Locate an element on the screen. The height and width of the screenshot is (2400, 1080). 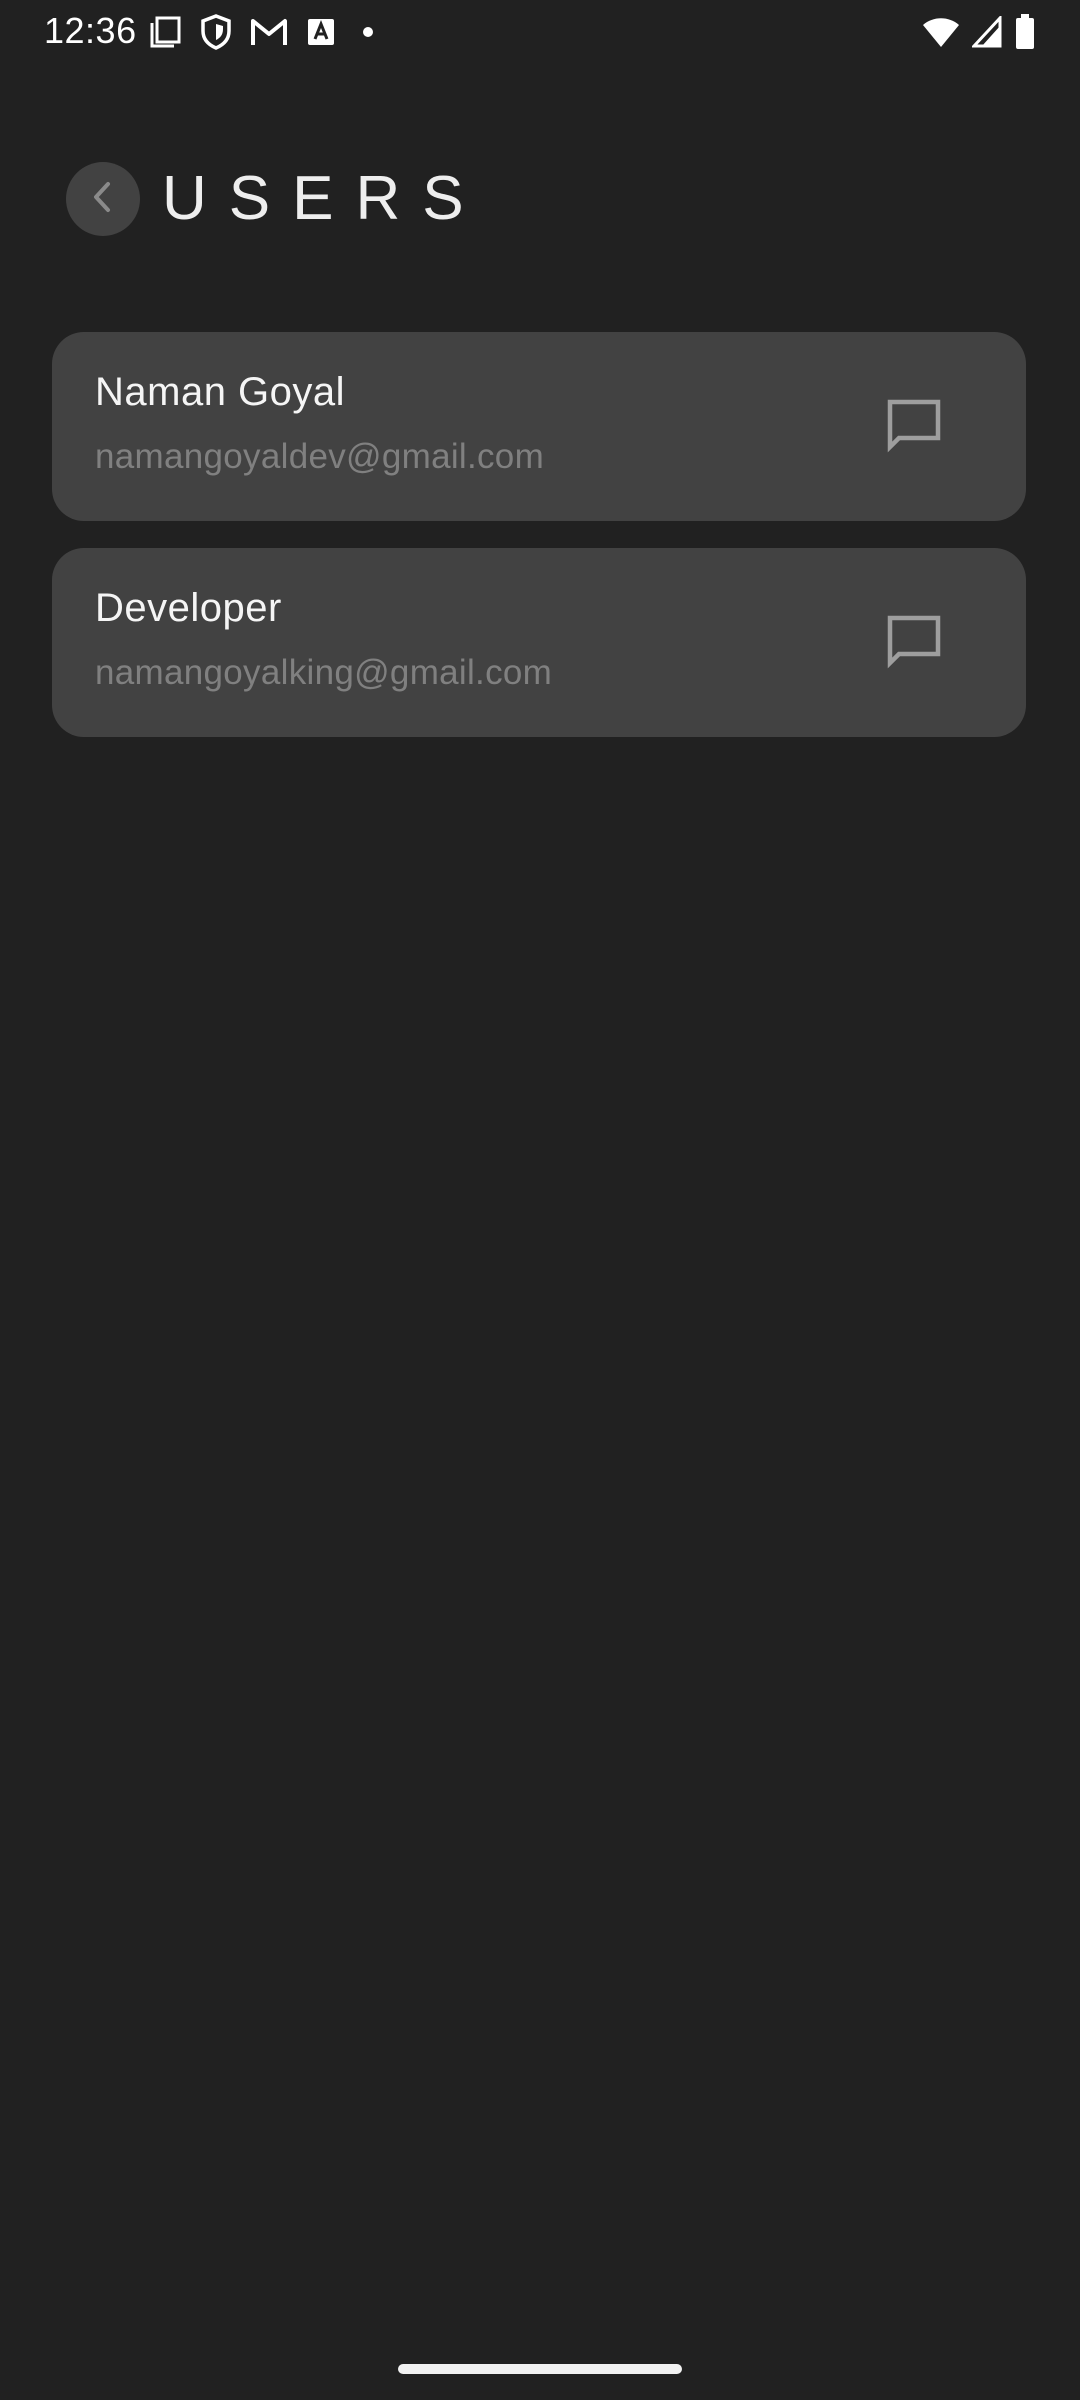
keyboard-a-icon is located at coordinates (321, 32).